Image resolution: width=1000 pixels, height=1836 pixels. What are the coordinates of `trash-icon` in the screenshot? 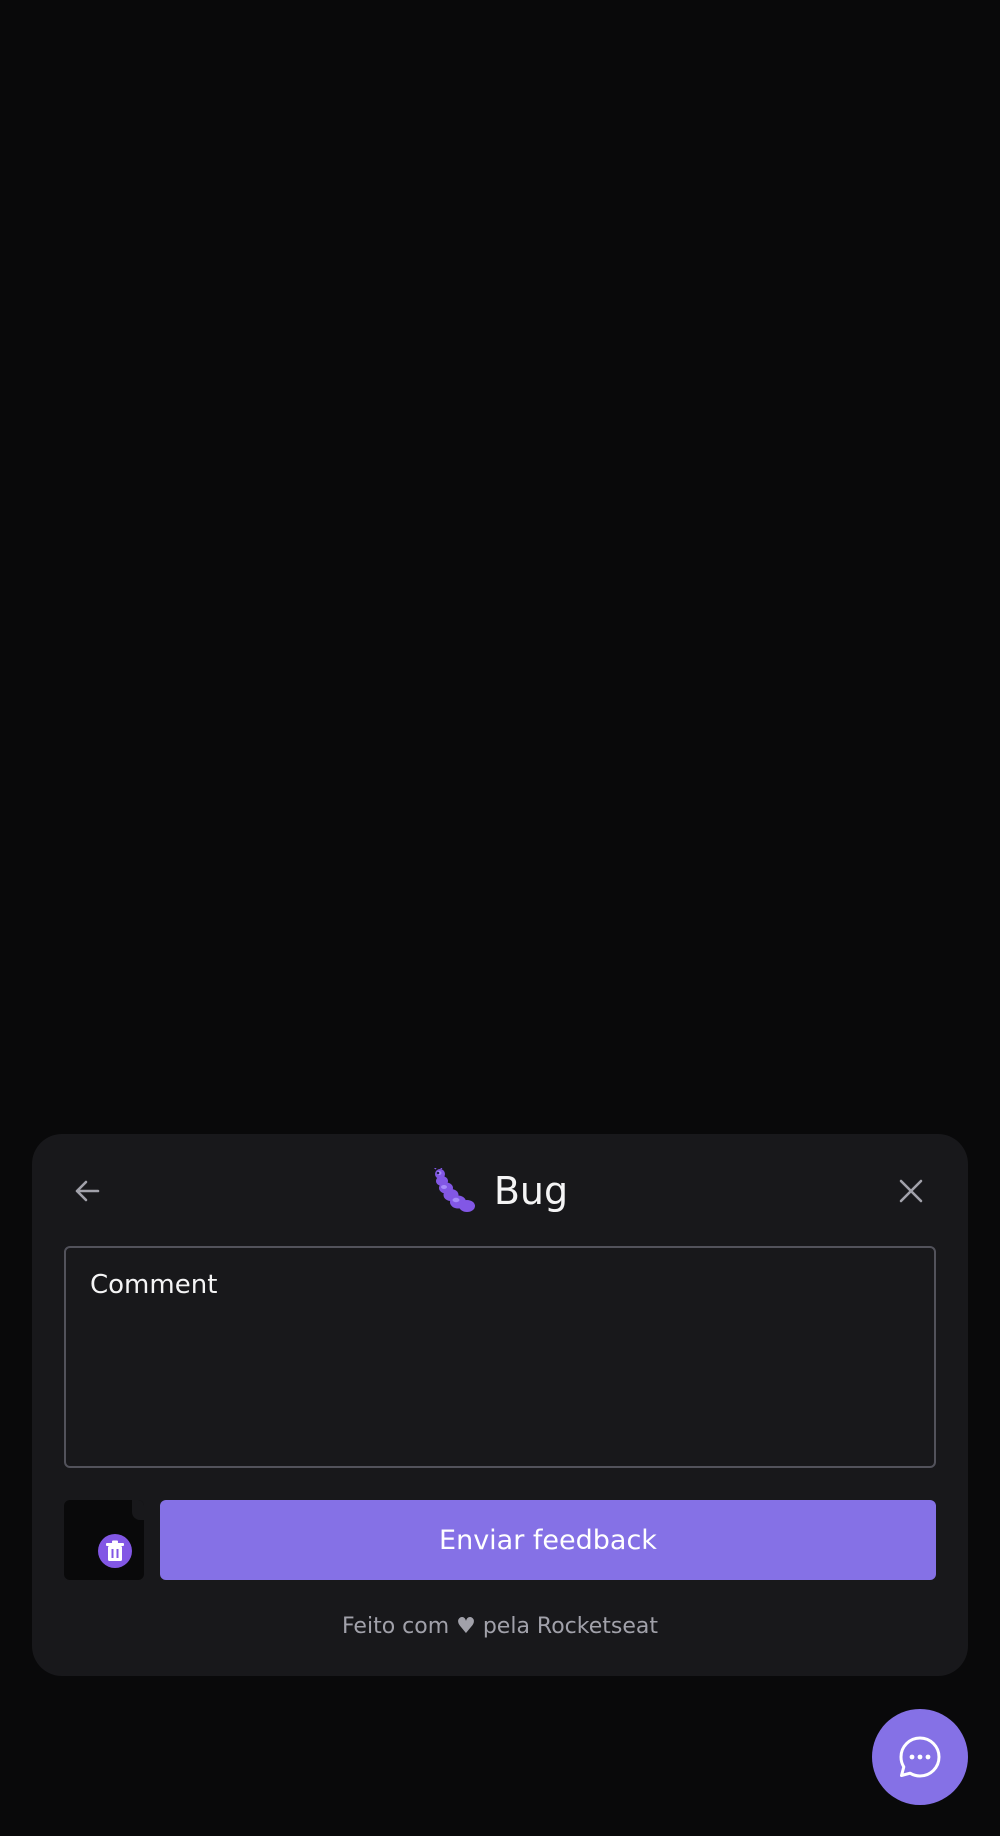 It's located at (115, 1550).